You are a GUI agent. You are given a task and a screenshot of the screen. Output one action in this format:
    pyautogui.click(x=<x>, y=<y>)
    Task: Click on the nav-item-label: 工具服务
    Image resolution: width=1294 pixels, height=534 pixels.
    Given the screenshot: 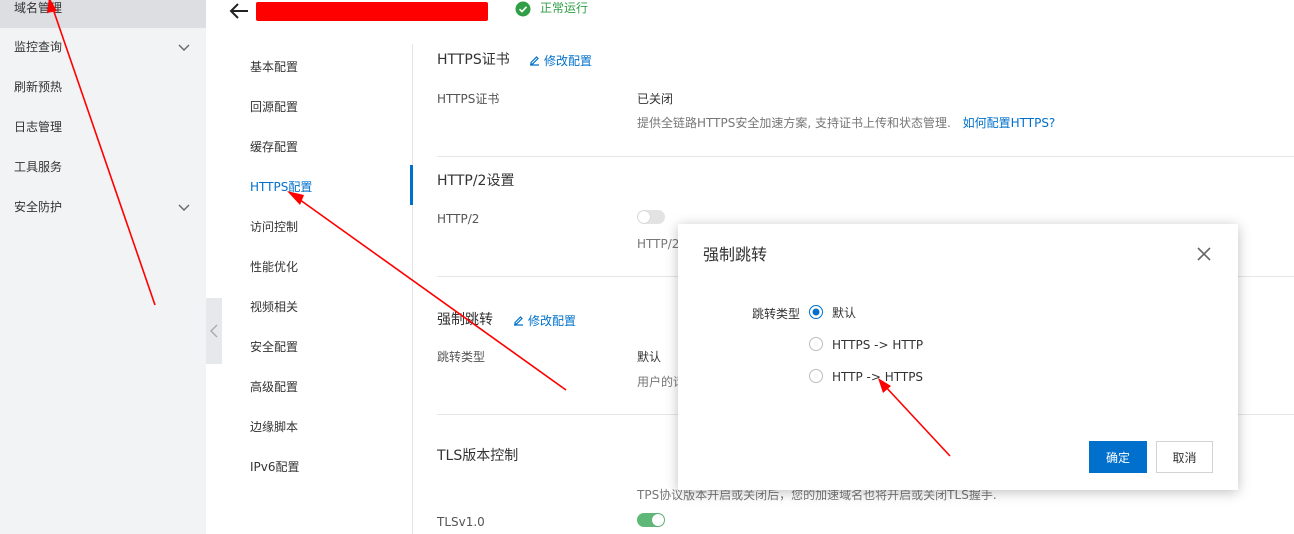 What is the action you would take?
    pyautogui.click(x=38, y=167)
    